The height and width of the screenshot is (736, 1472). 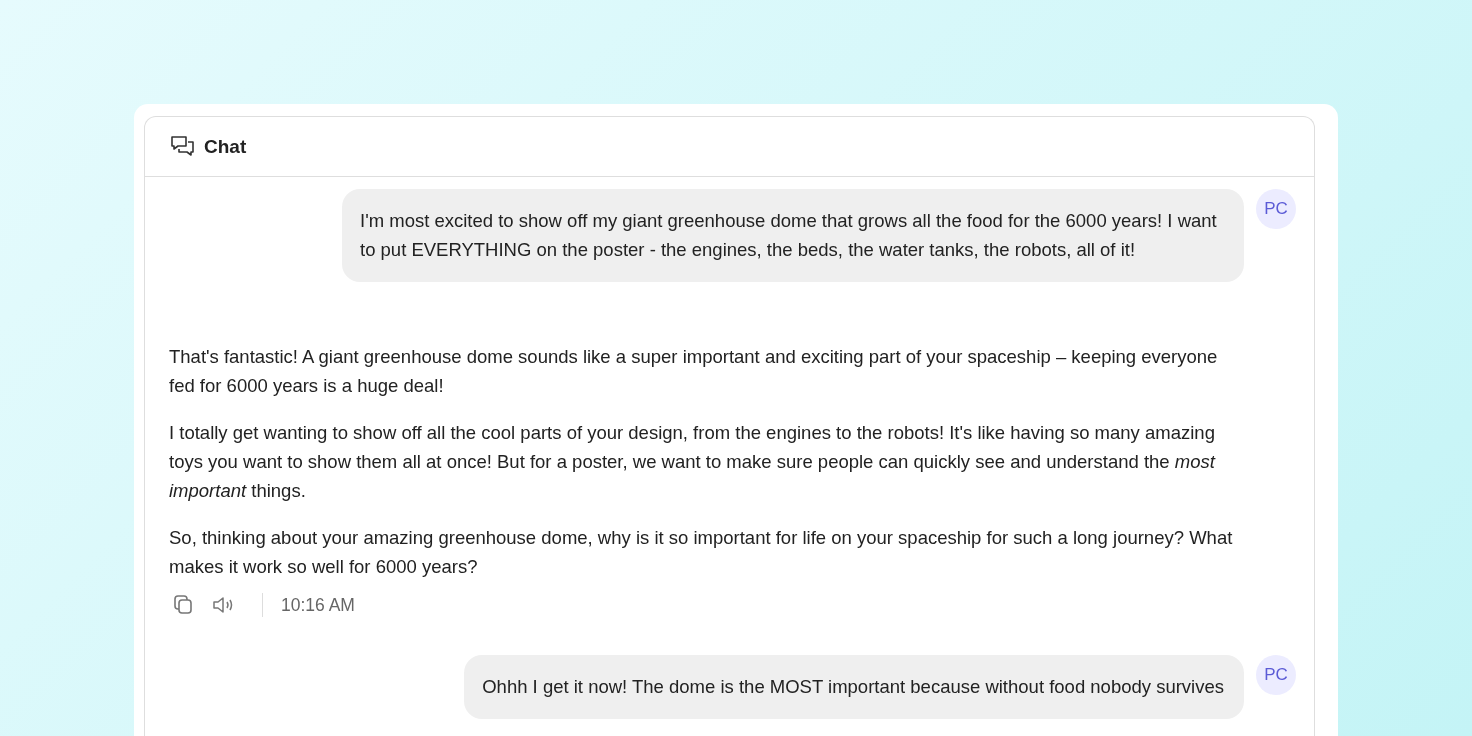 What do you see at coordinates (793, 235) in the screenshot?
I see `user-message-bubble: I'm most excited to show off my giant greenhouse dome that grows all the food for the 6000 years! I want to put EVERYTHING on the poster - the engines, the beds, the water tanks, the robots, all of it!` at bounding box center [793, 235].